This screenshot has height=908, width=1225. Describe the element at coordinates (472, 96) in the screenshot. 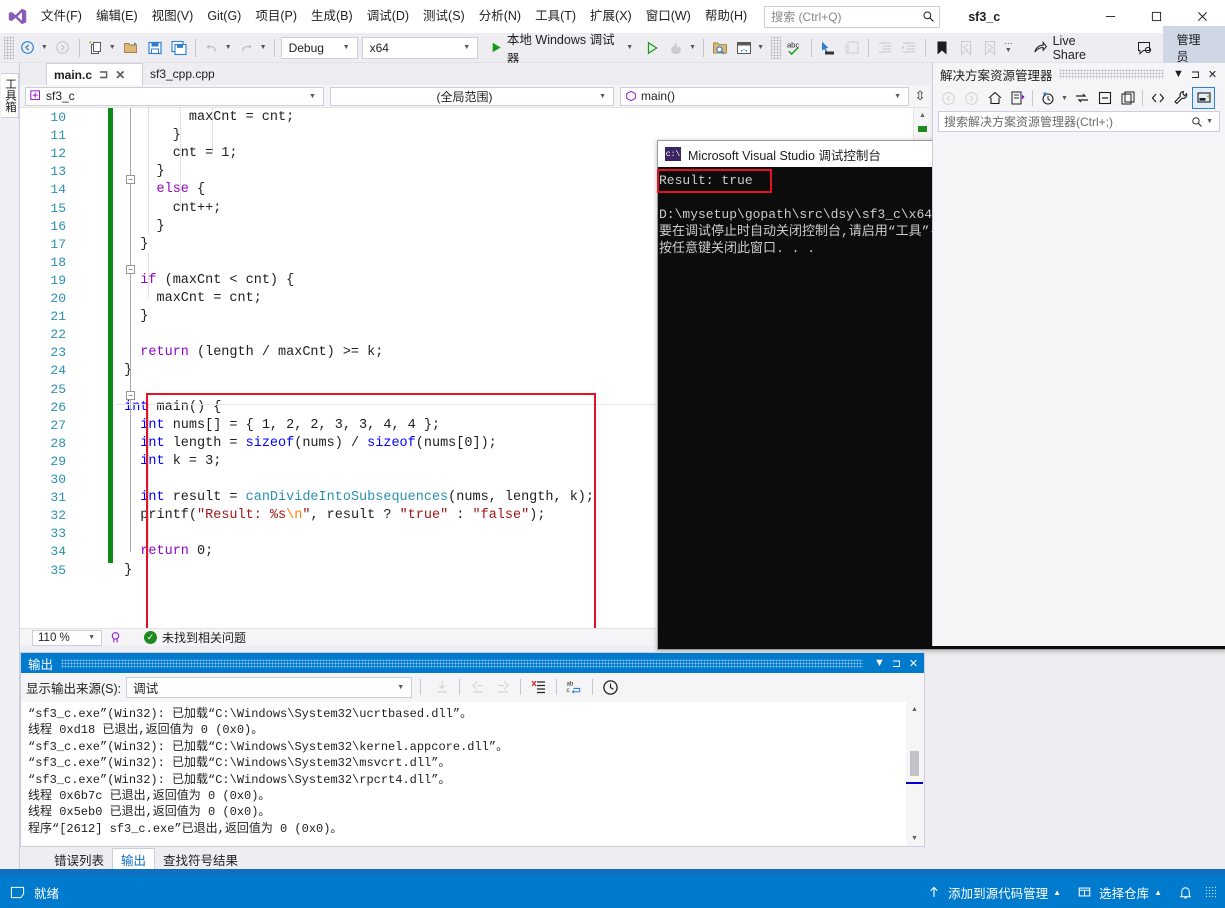

I see `scope-selector-combo: (全局范围) ▼` at that location.